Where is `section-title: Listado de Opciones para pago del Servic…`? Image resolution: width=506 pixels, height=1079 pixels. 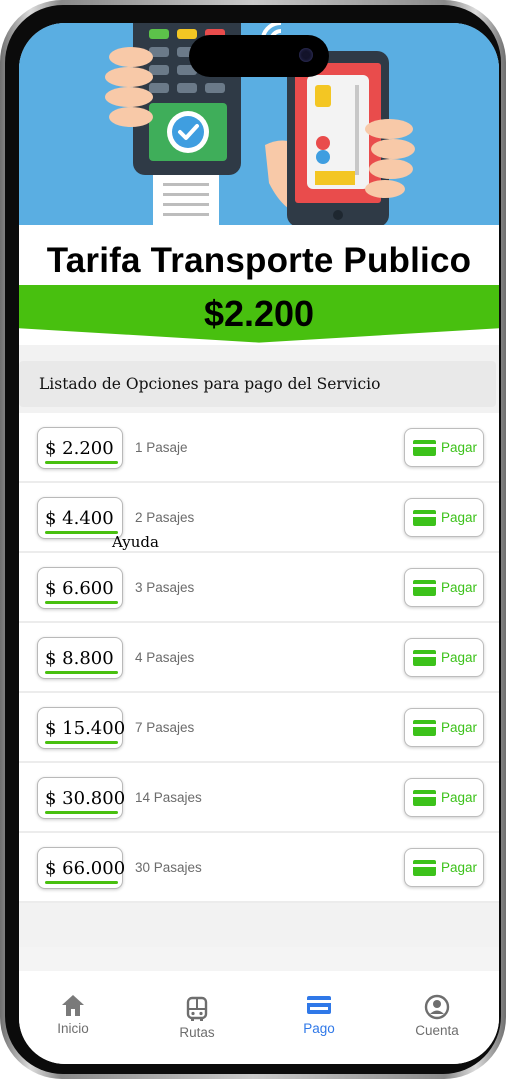
section-title: Listado de Opciones para pago del Servic… is located at coordinates (210, 384).